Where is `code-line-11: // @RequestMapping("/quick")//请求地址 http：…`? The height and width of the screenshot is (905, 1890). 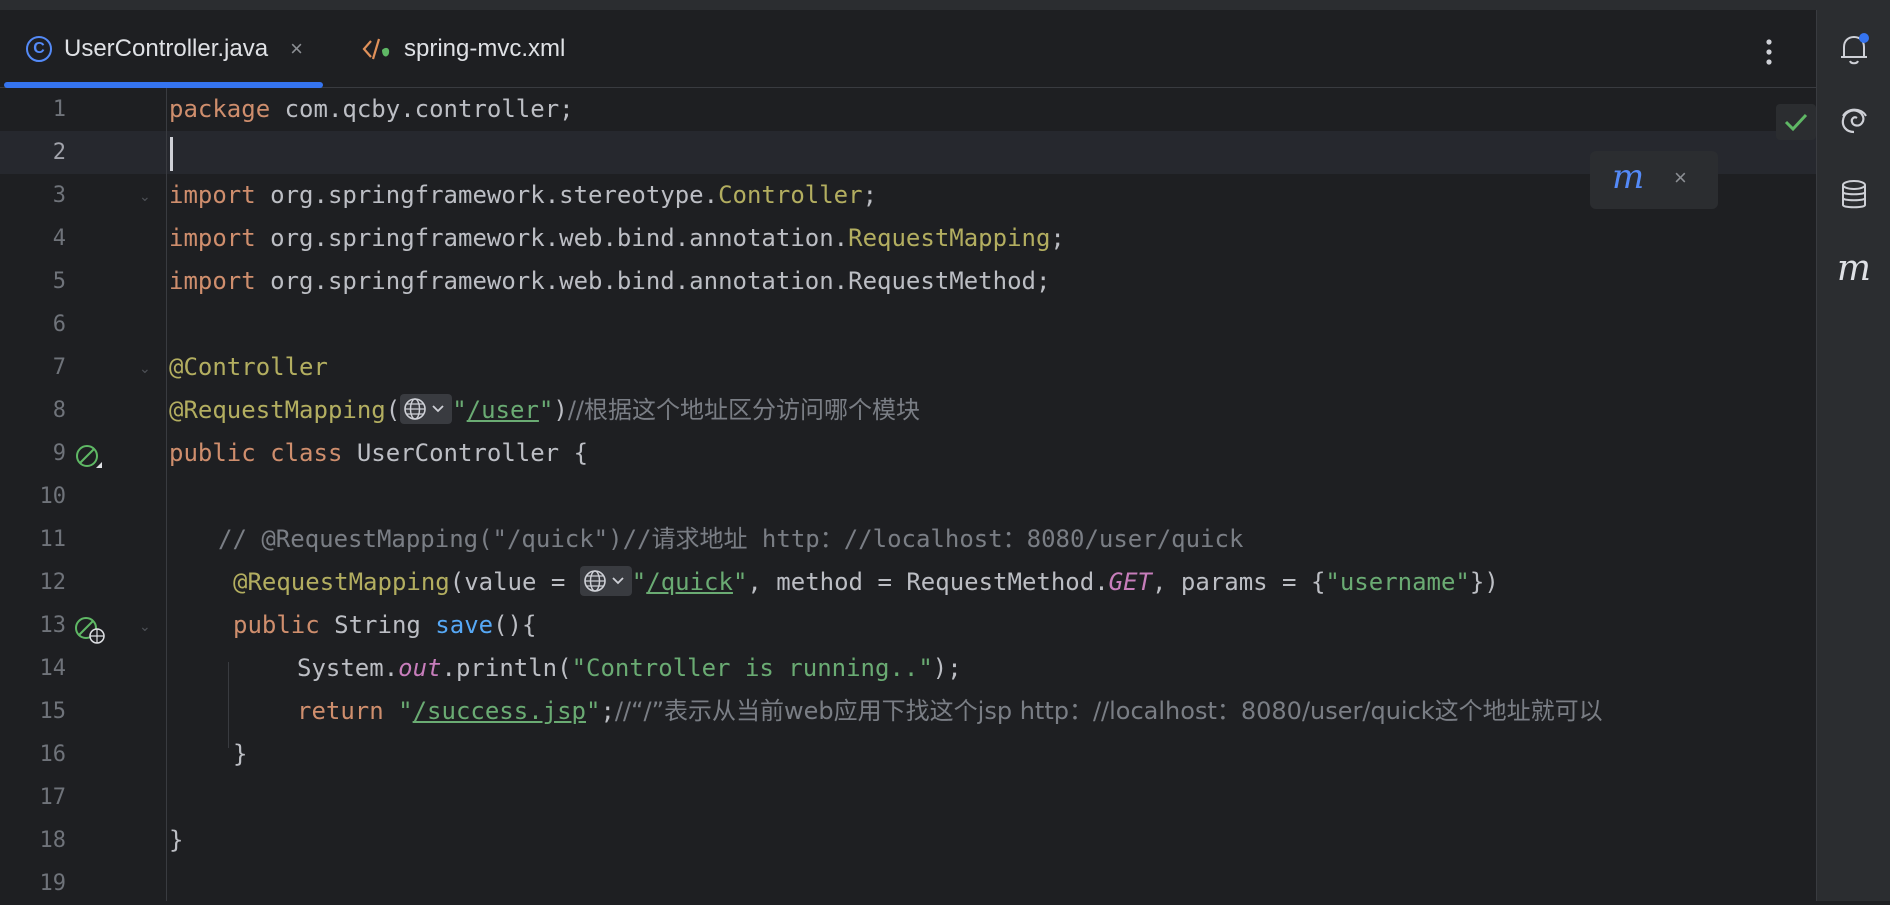
code-line-11: // @RequestMapping("/quick")//请求地址 http：… is located at coordinates (731, 539).